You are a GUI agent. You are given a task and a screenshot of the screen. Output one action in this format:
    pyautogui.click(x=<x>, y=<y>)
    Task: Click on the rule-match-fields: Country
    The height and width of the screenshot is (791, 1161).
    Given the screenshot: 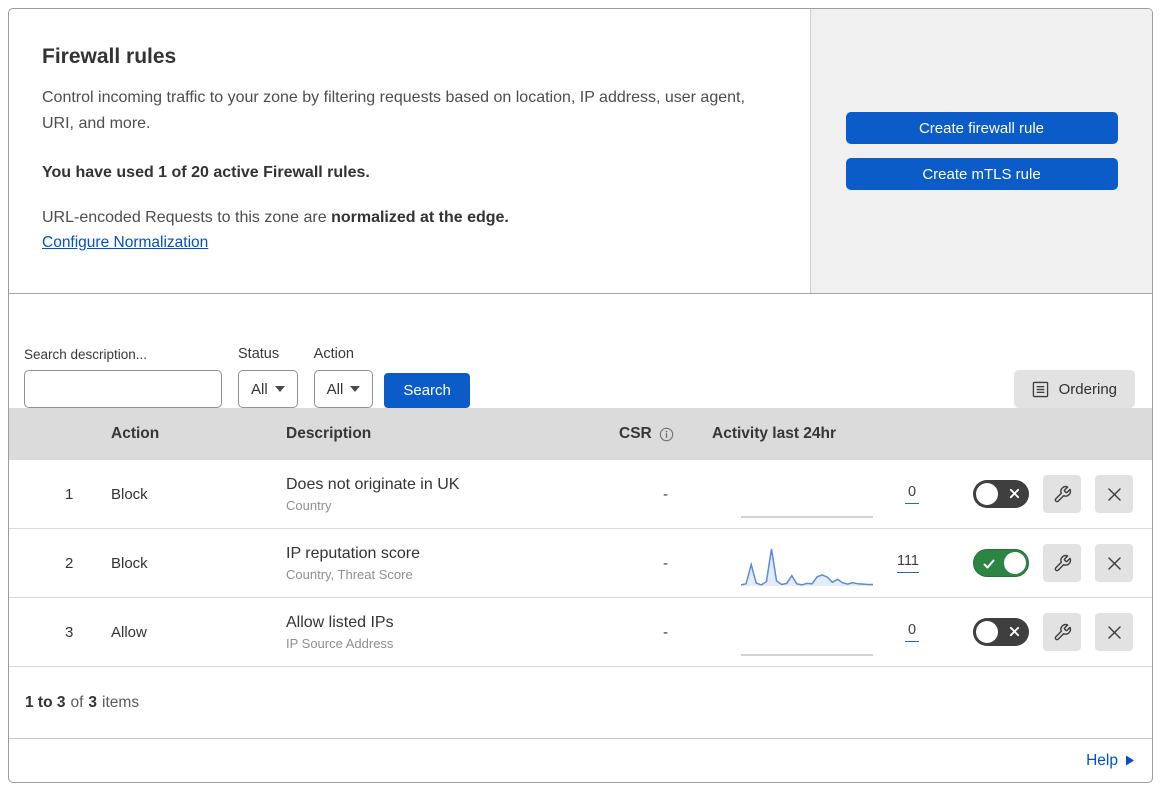 What is the action you would take?
    pyautogui.click(x=309, y=505)
    